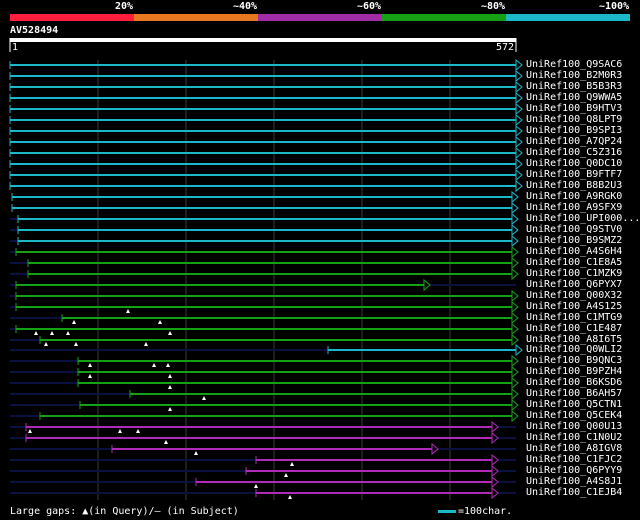  What do you see at coordinates (574, 130) in the screenshot?
I see `hit-label: UniRef100_B9SPI3` at bounding box center [574, 130].